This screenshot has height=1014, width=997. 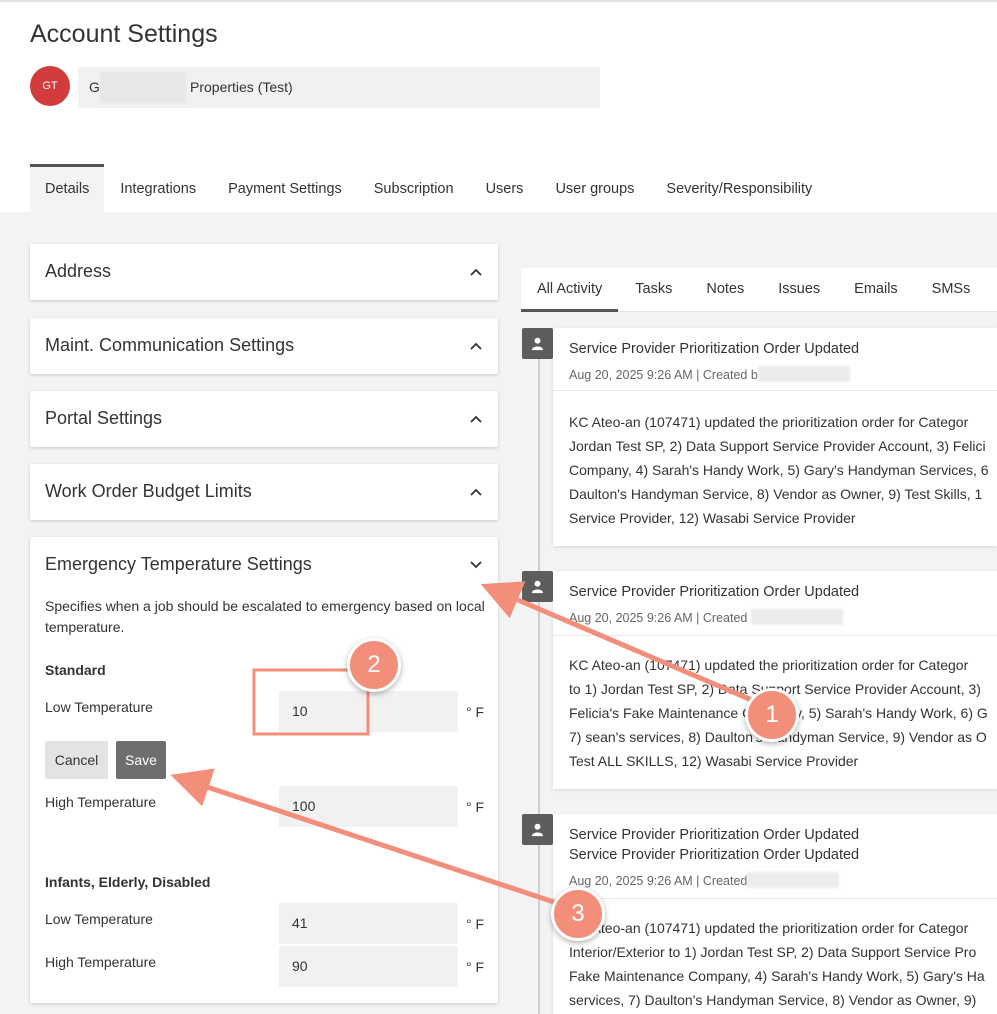 What do you see at coordinates (76, 760) in the screenshot?
I see `cancel-button: Cancel` at bounding box center [76, 760].